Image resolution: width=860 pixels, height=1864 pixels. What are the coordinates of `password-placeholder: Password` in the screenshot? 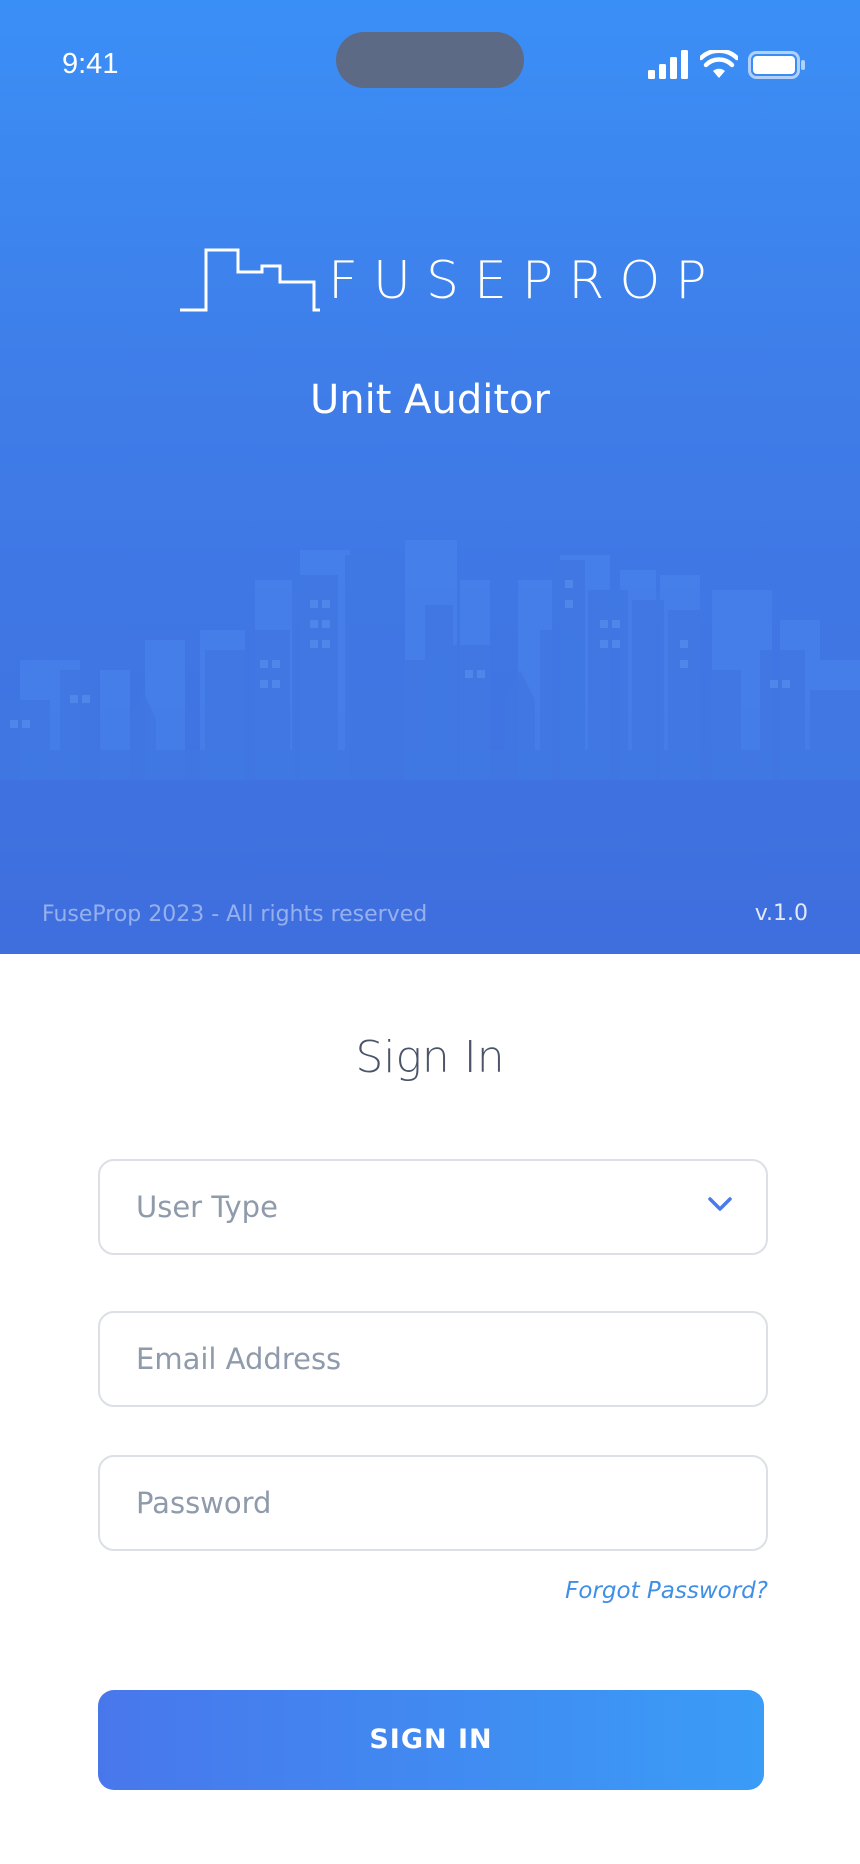 It's located at (204, 1503).